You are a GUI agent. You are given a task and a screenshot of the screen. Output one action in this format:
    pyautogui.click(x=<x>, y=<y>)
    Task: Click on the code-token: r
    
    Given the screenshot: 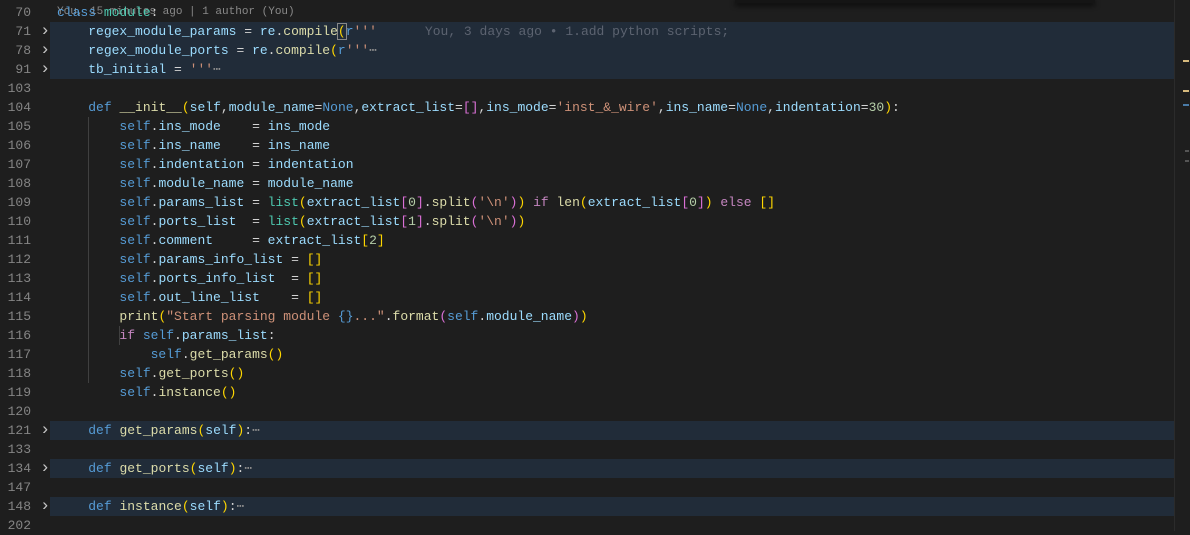 What is the action you would take?
    pyautogui.click(x=349, y=31)
    